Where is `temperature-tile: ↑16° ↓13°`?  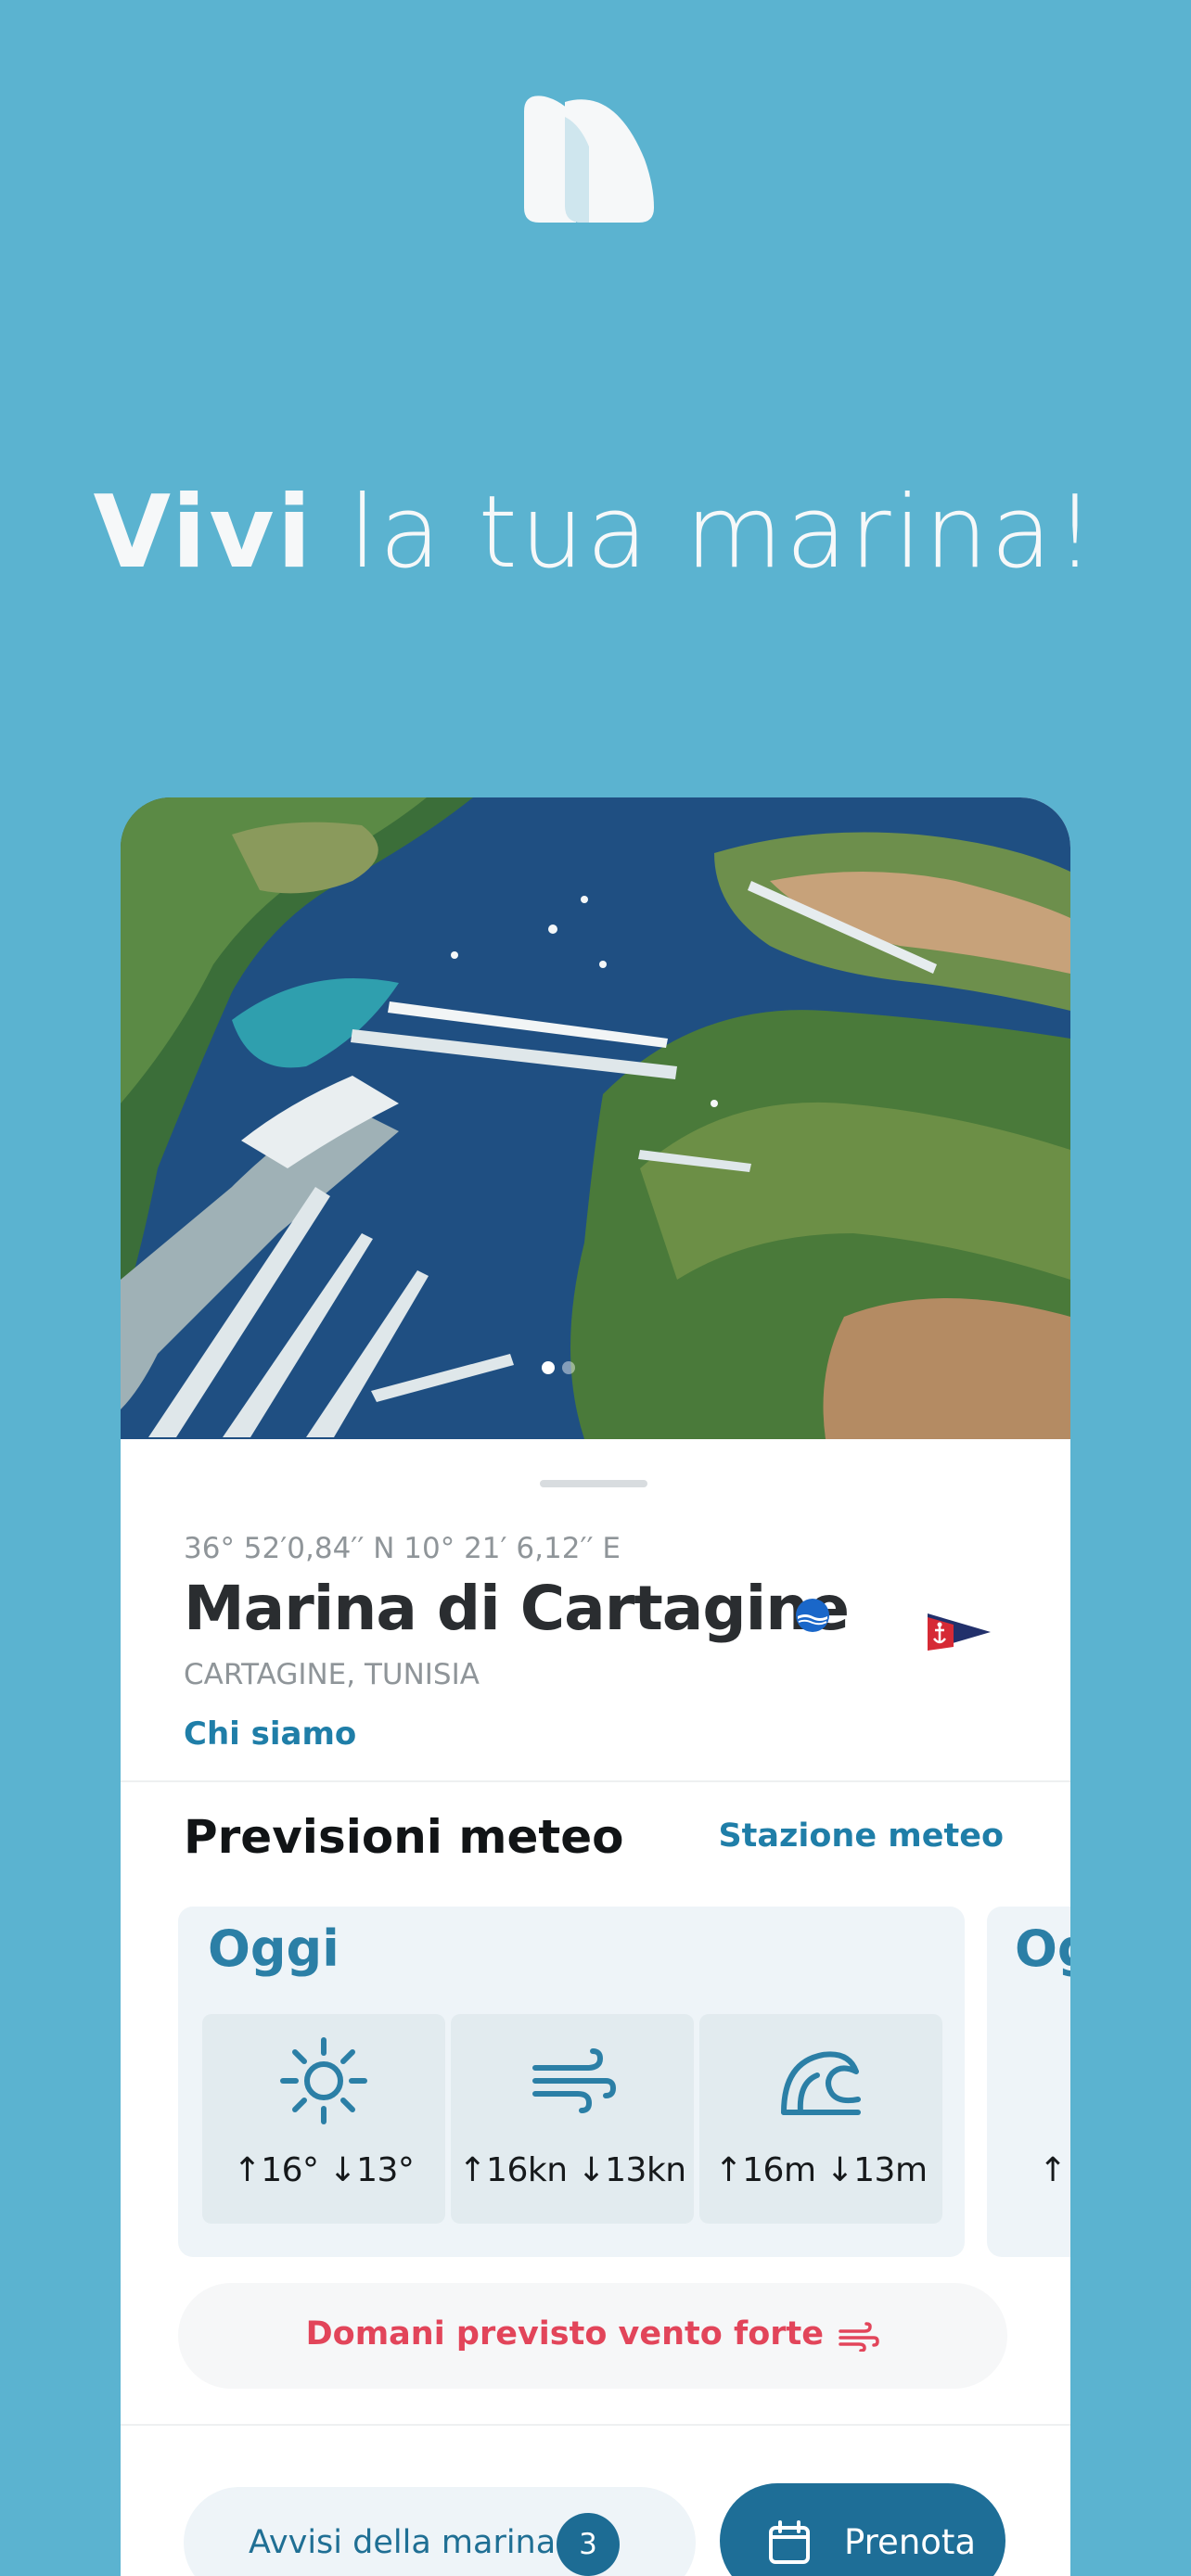 temperature-tile: ↑16° ↓13° is located at coordinates (323, 2119).